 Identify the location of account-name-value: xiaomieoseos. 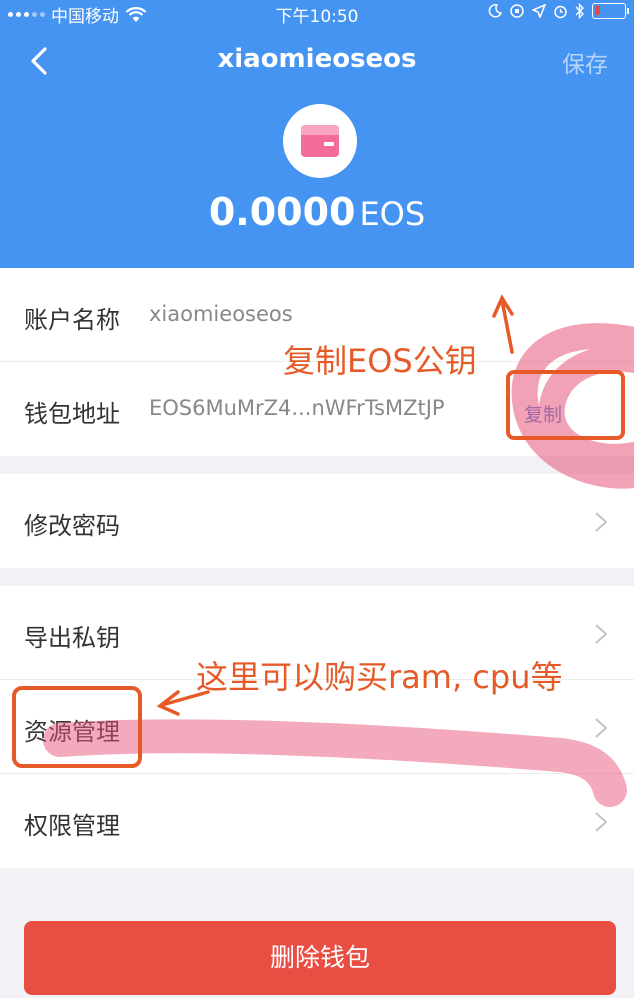
(221, 314).